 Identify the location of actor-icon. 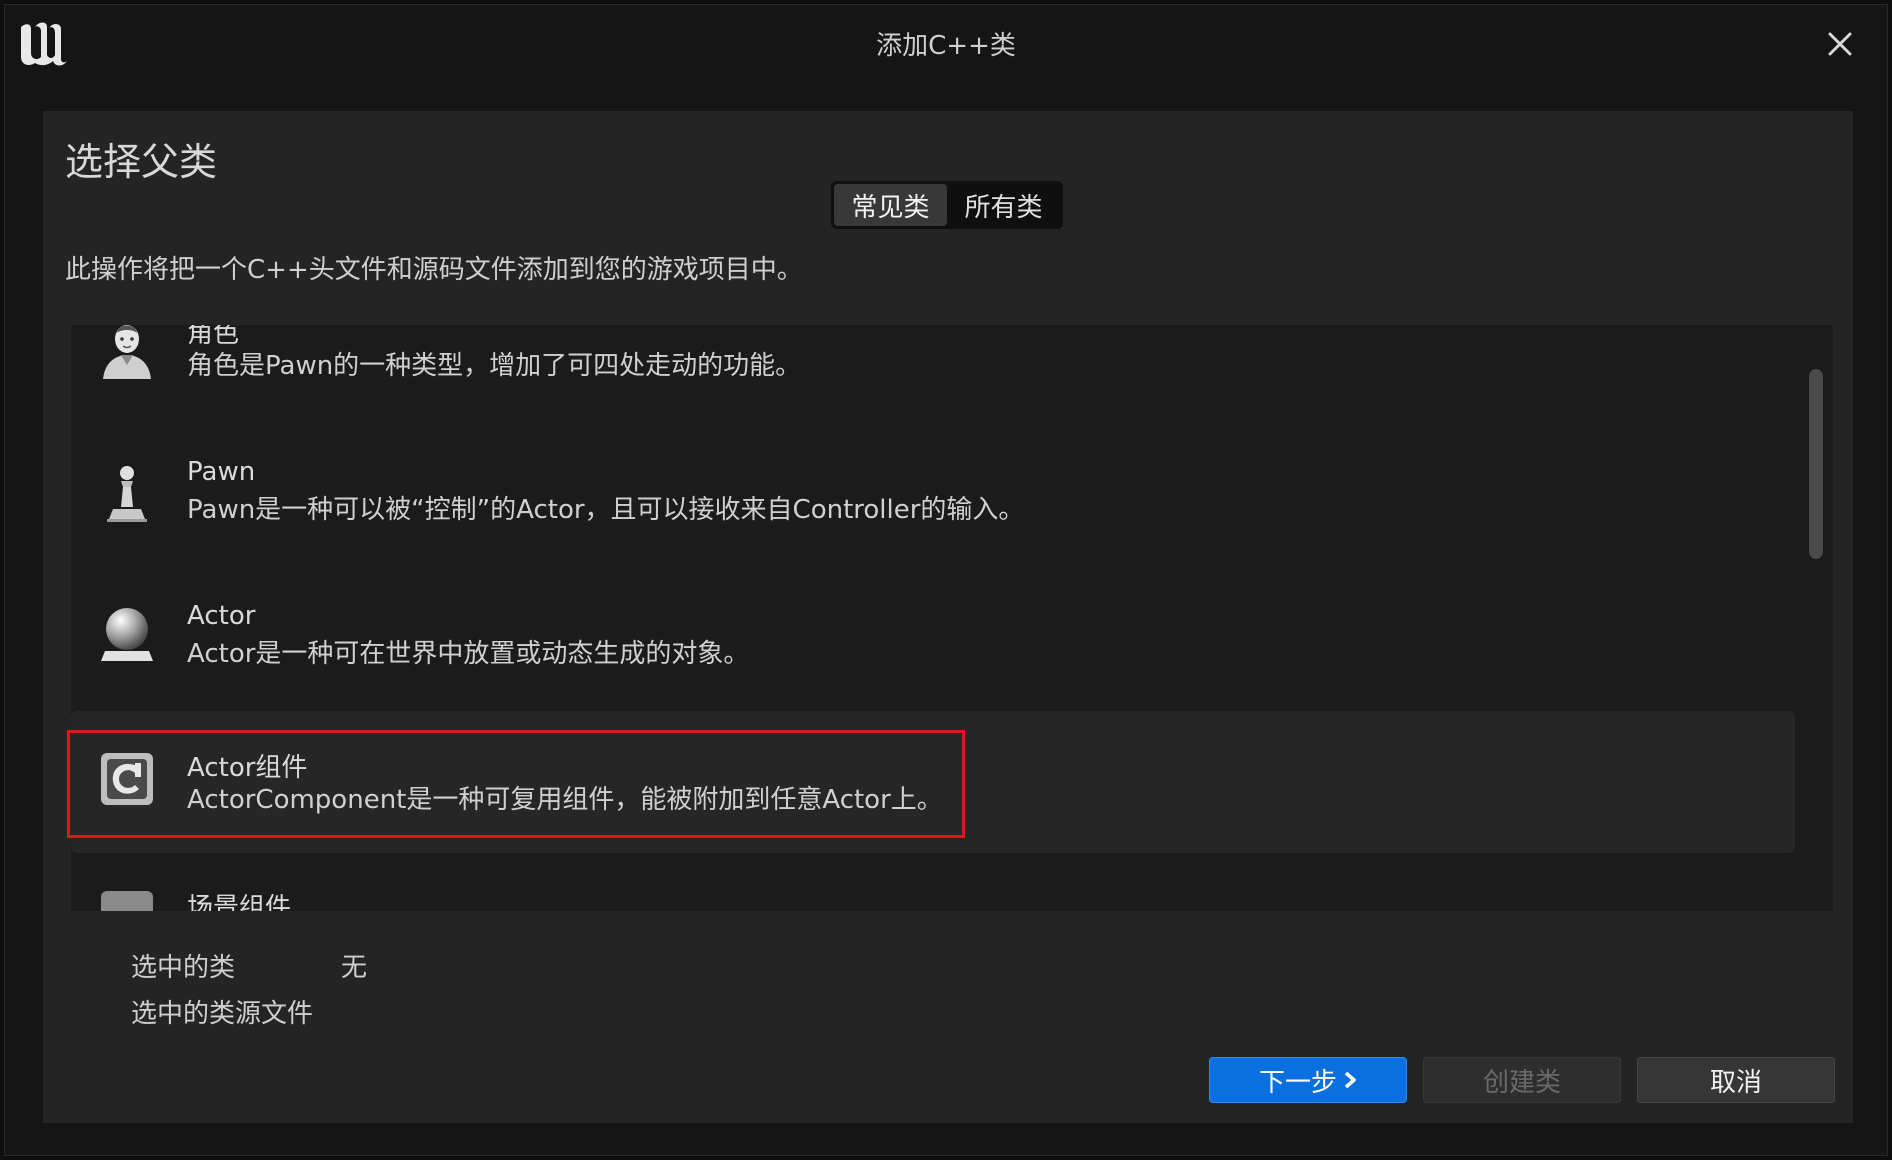
(127, 634).